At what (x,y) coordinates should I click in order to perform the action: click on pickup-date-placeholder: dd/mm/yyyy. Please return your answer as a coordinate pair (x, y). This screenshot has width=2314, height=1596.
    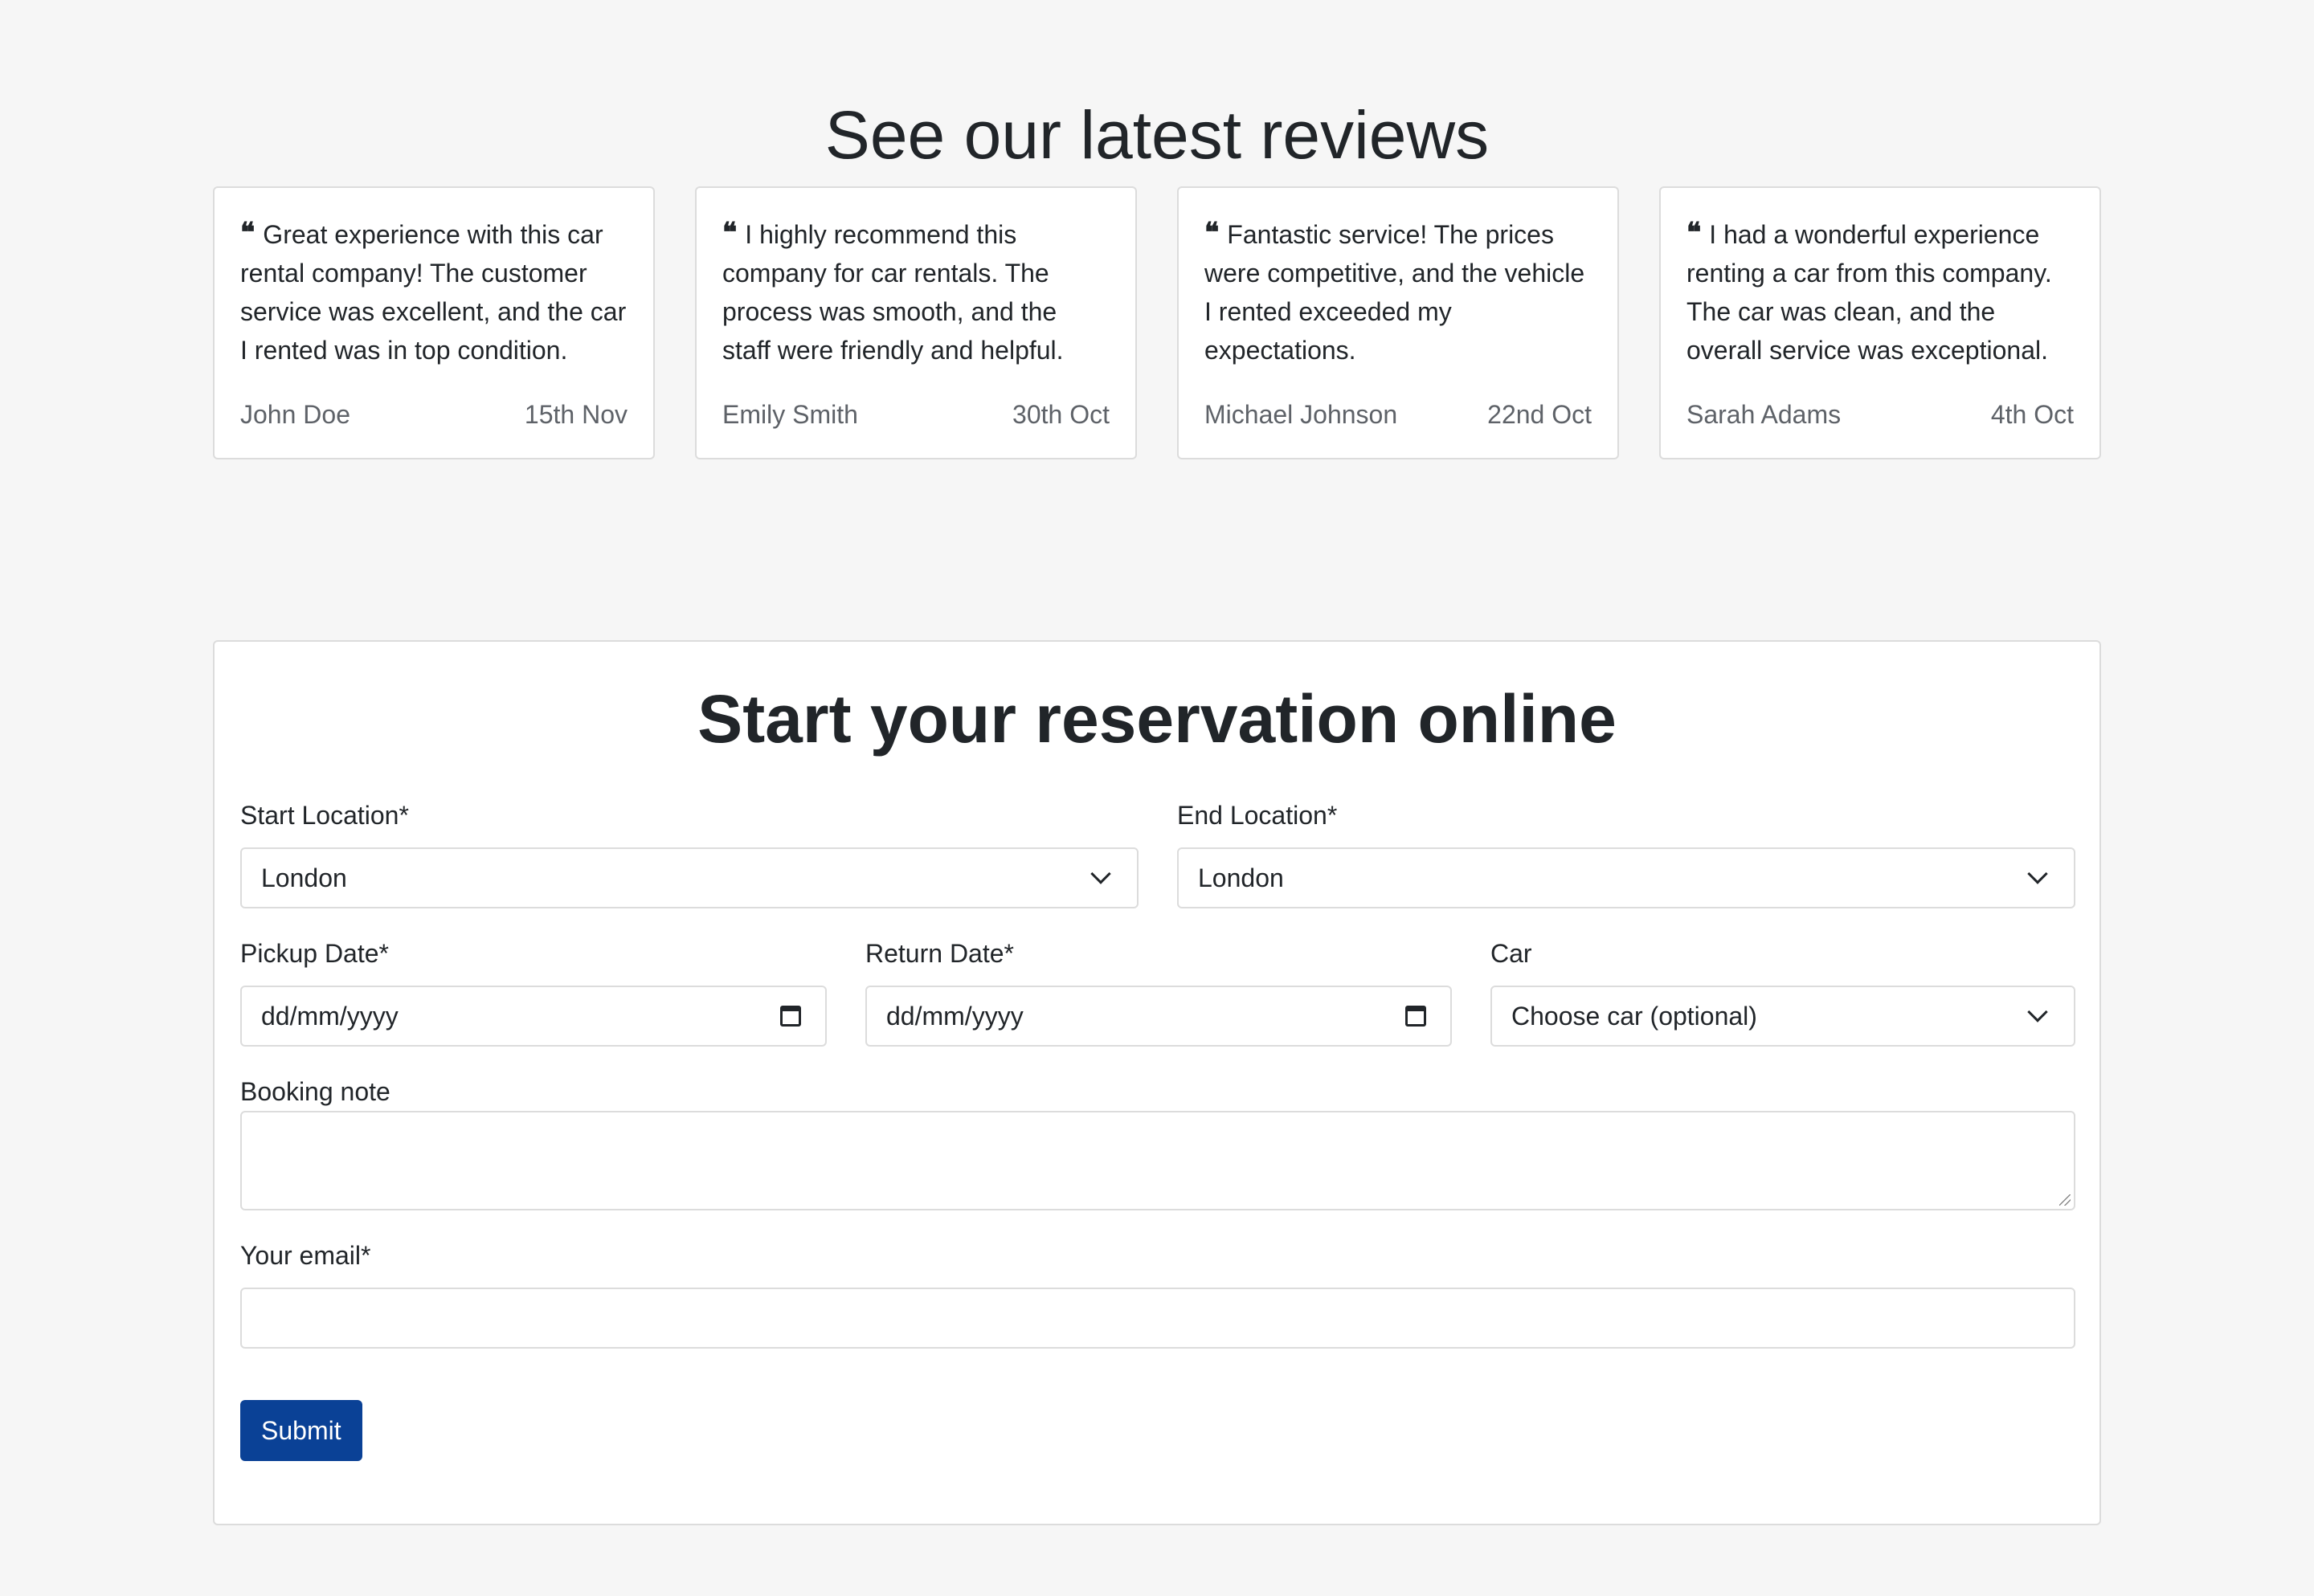
    Looking at the image, I should click on (330, 1016).